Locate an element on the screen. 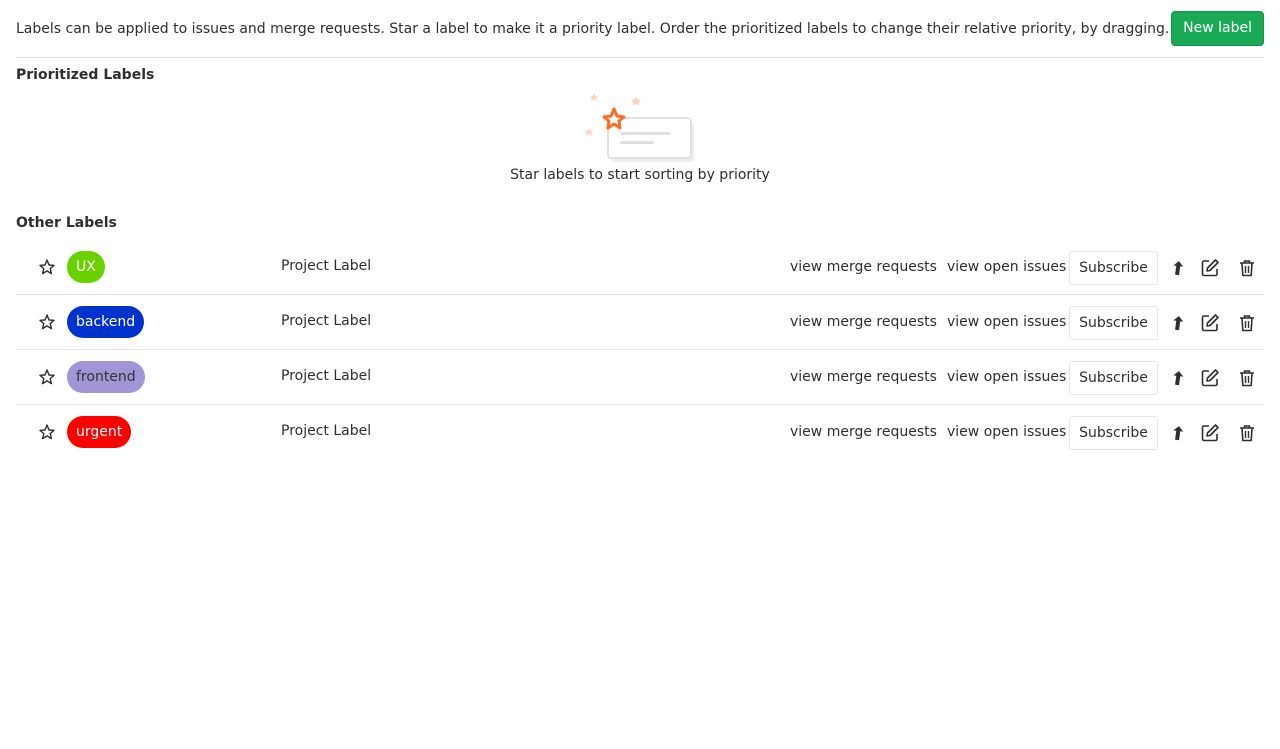 This screenshot has height=749, width=1280. prioritized-empty-state: Star labels to start sorting by priority is located at coordinates (640, 136).